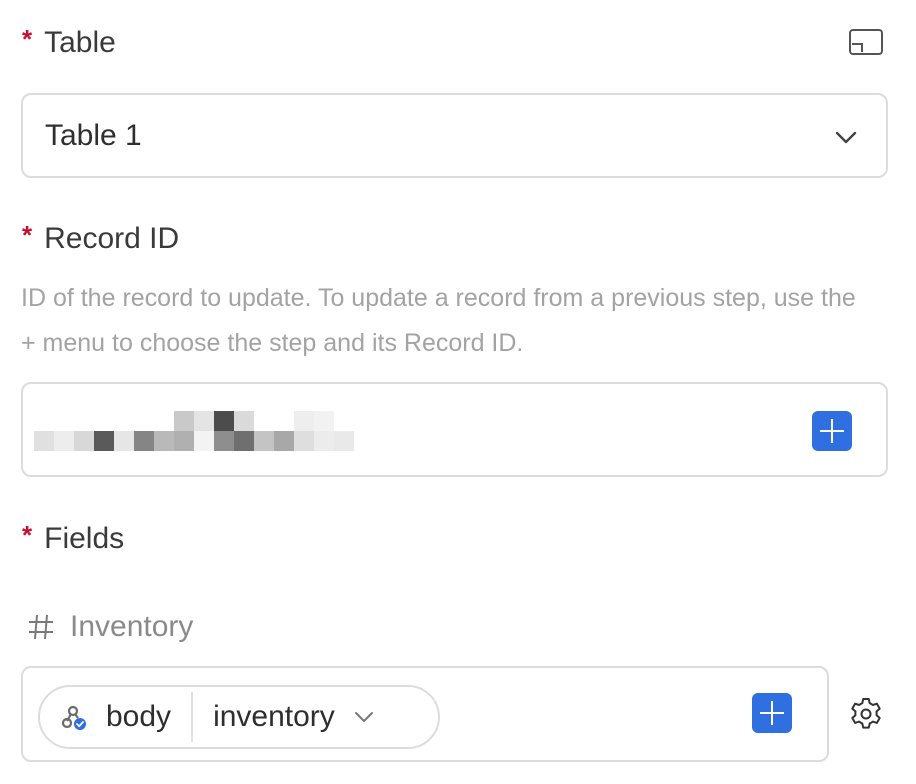 The image size is (916, 784). I want to click on fields-label: * Fields, so click(73, 537).